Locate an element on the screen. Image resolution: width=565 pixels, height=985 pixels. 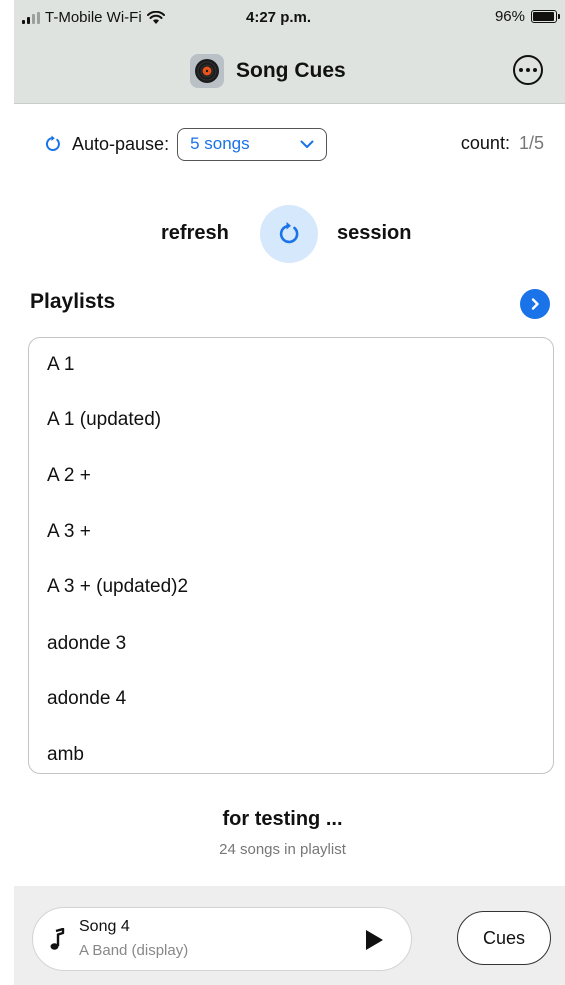
player-bar: Song 4 A Band (display) Cues is located at coordinates (289, 935).